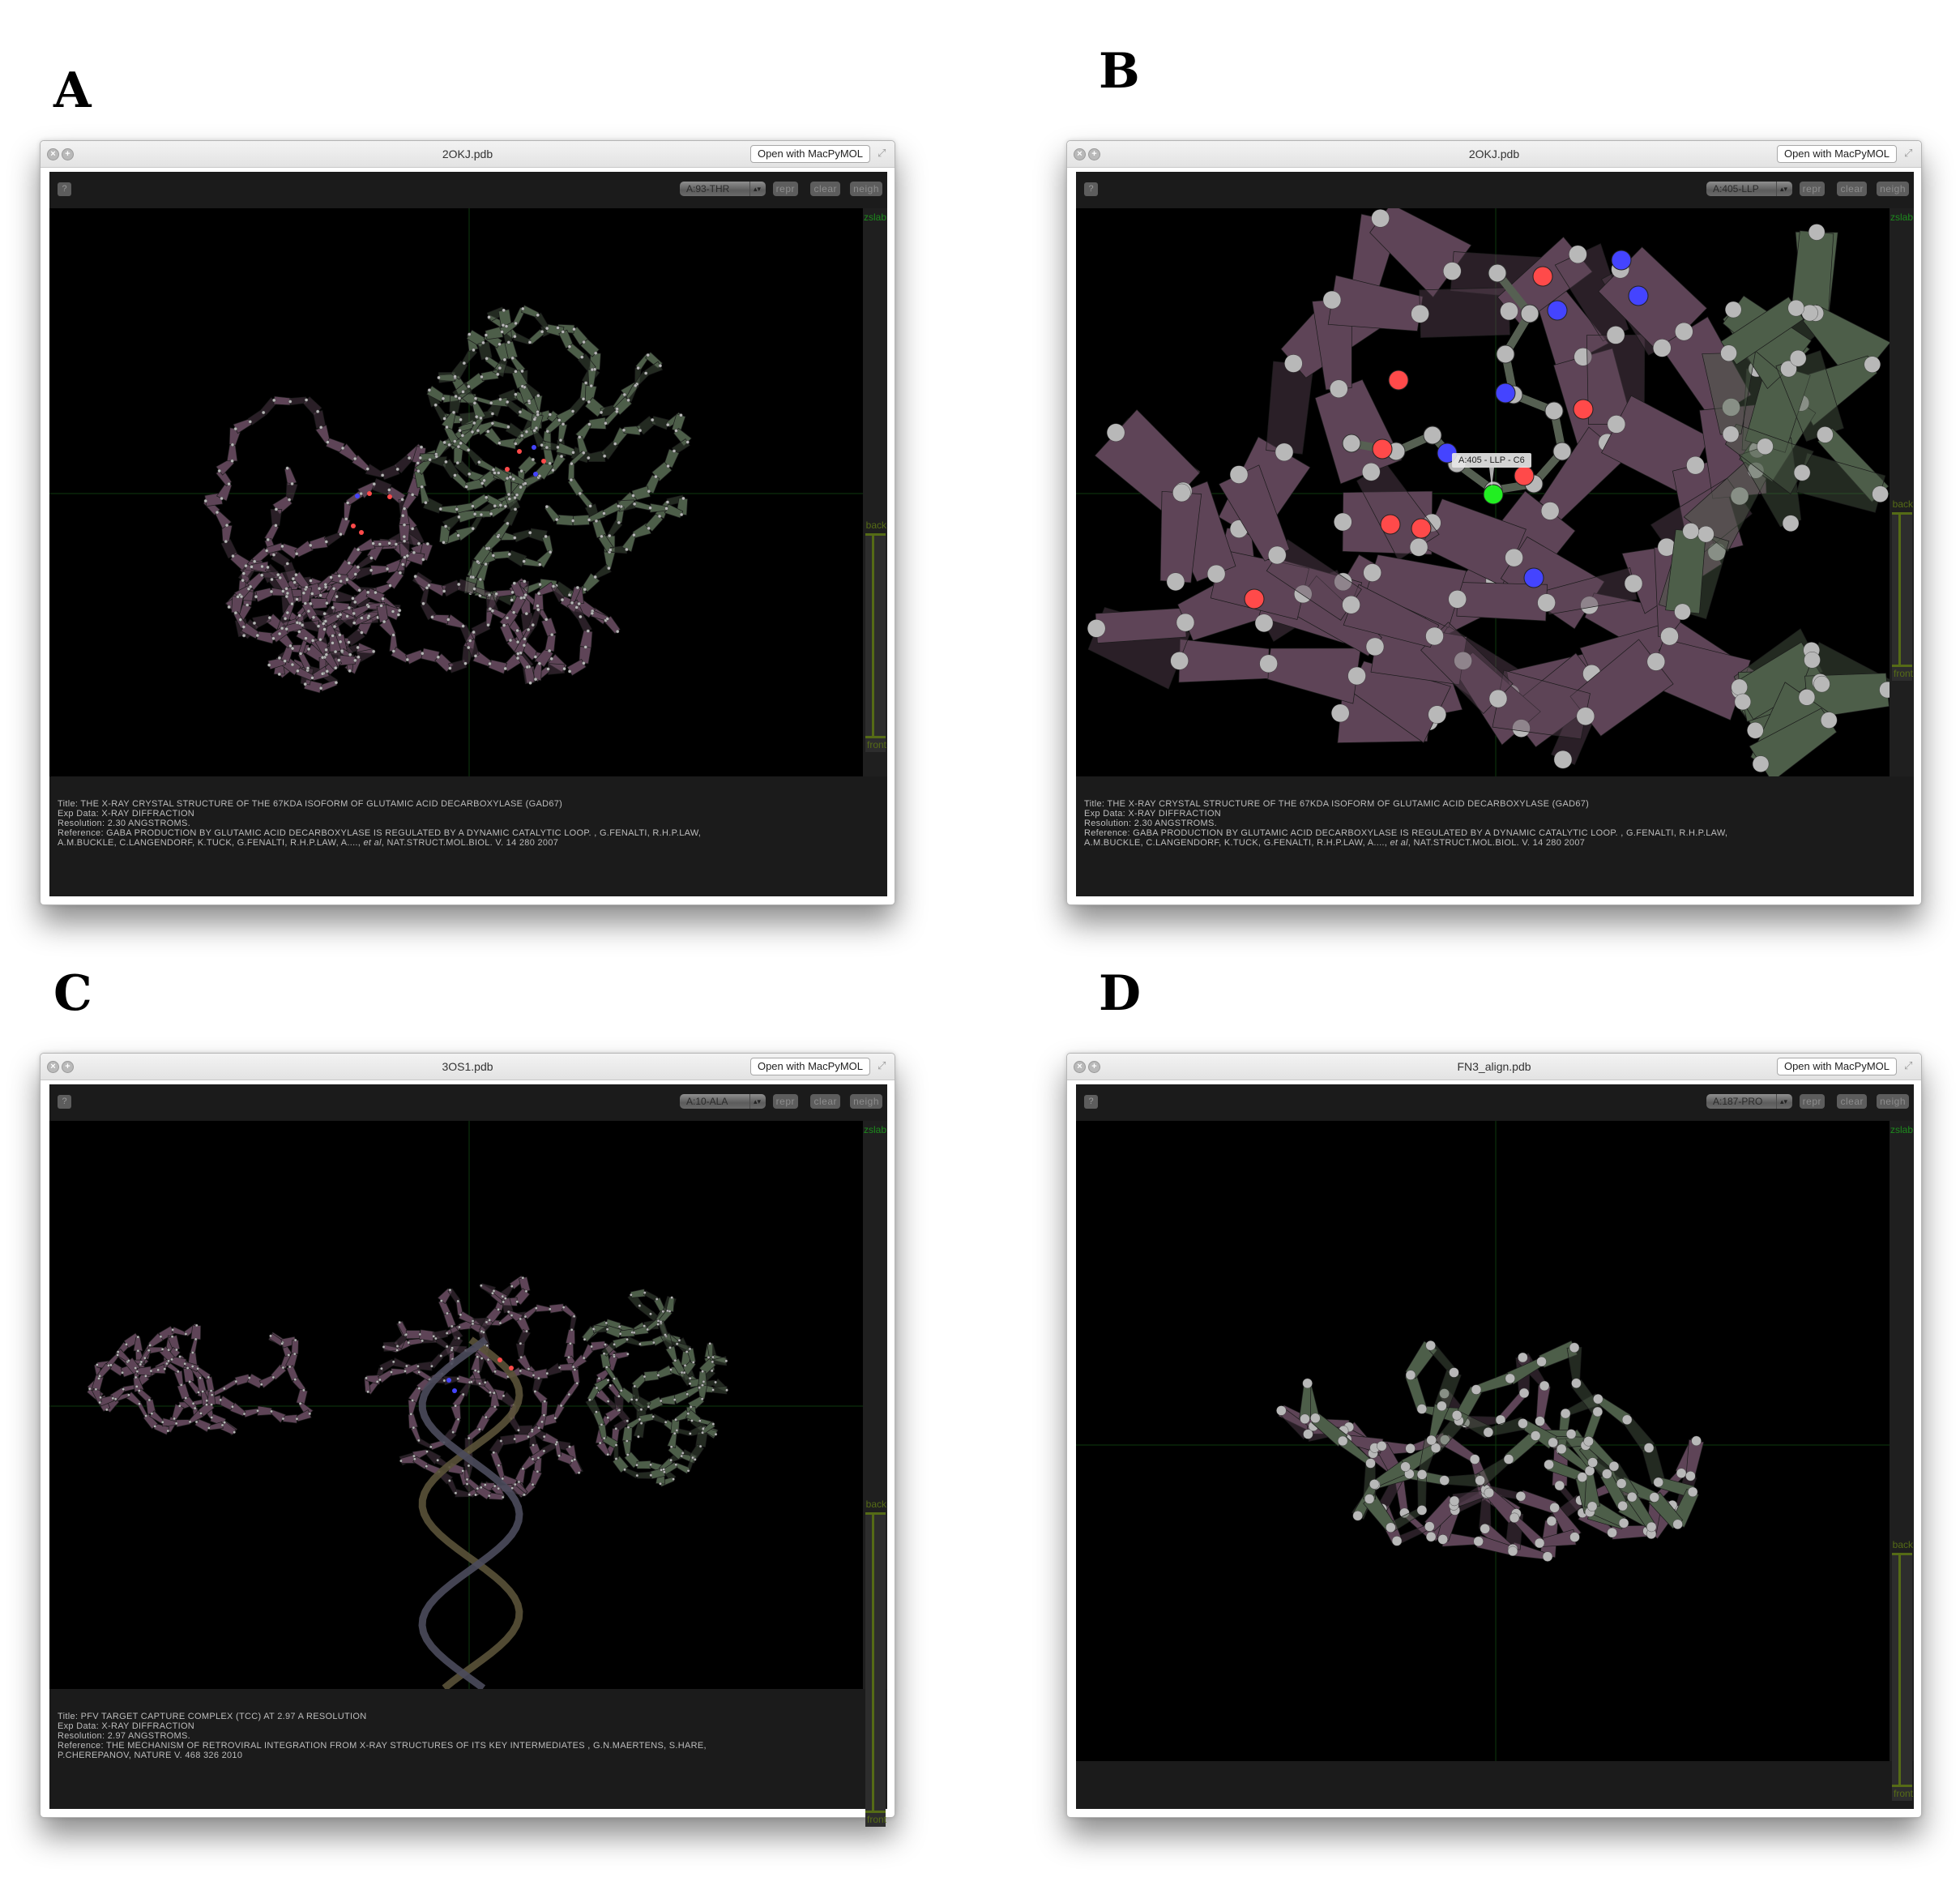 The width and height of the screenshot is (1960, 1877). I want to click on residue-select: A:187-PRO ▴▾, so click(1749, 1101).